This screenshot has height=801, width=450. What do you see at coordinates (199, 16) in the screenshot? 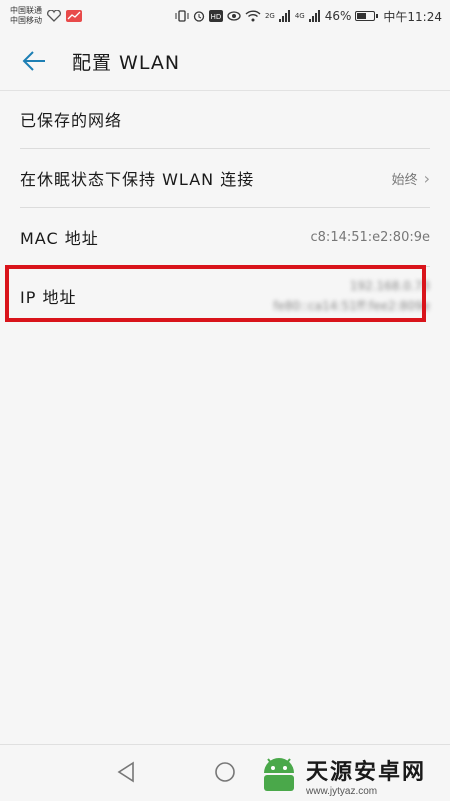
I see `alarm-icon` at bounding box center [199, 16].